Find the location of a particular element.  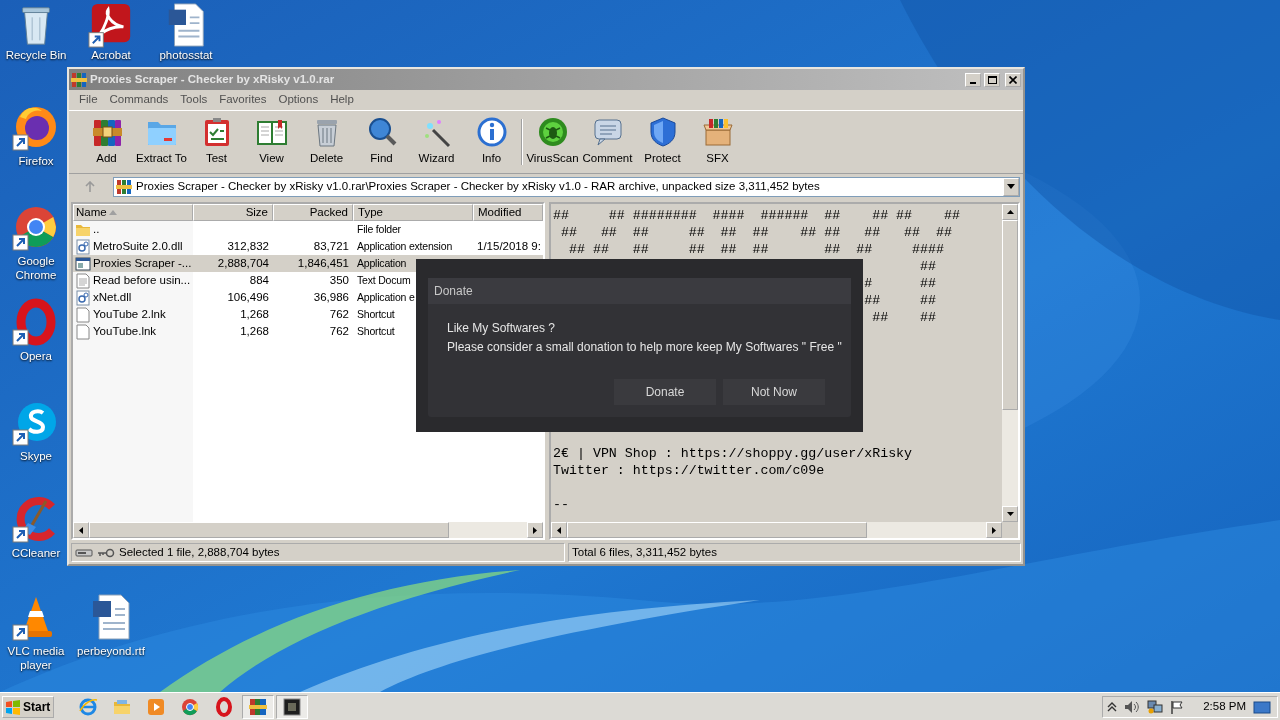

toolbar-button: Add is located at coordinates (106, 142).